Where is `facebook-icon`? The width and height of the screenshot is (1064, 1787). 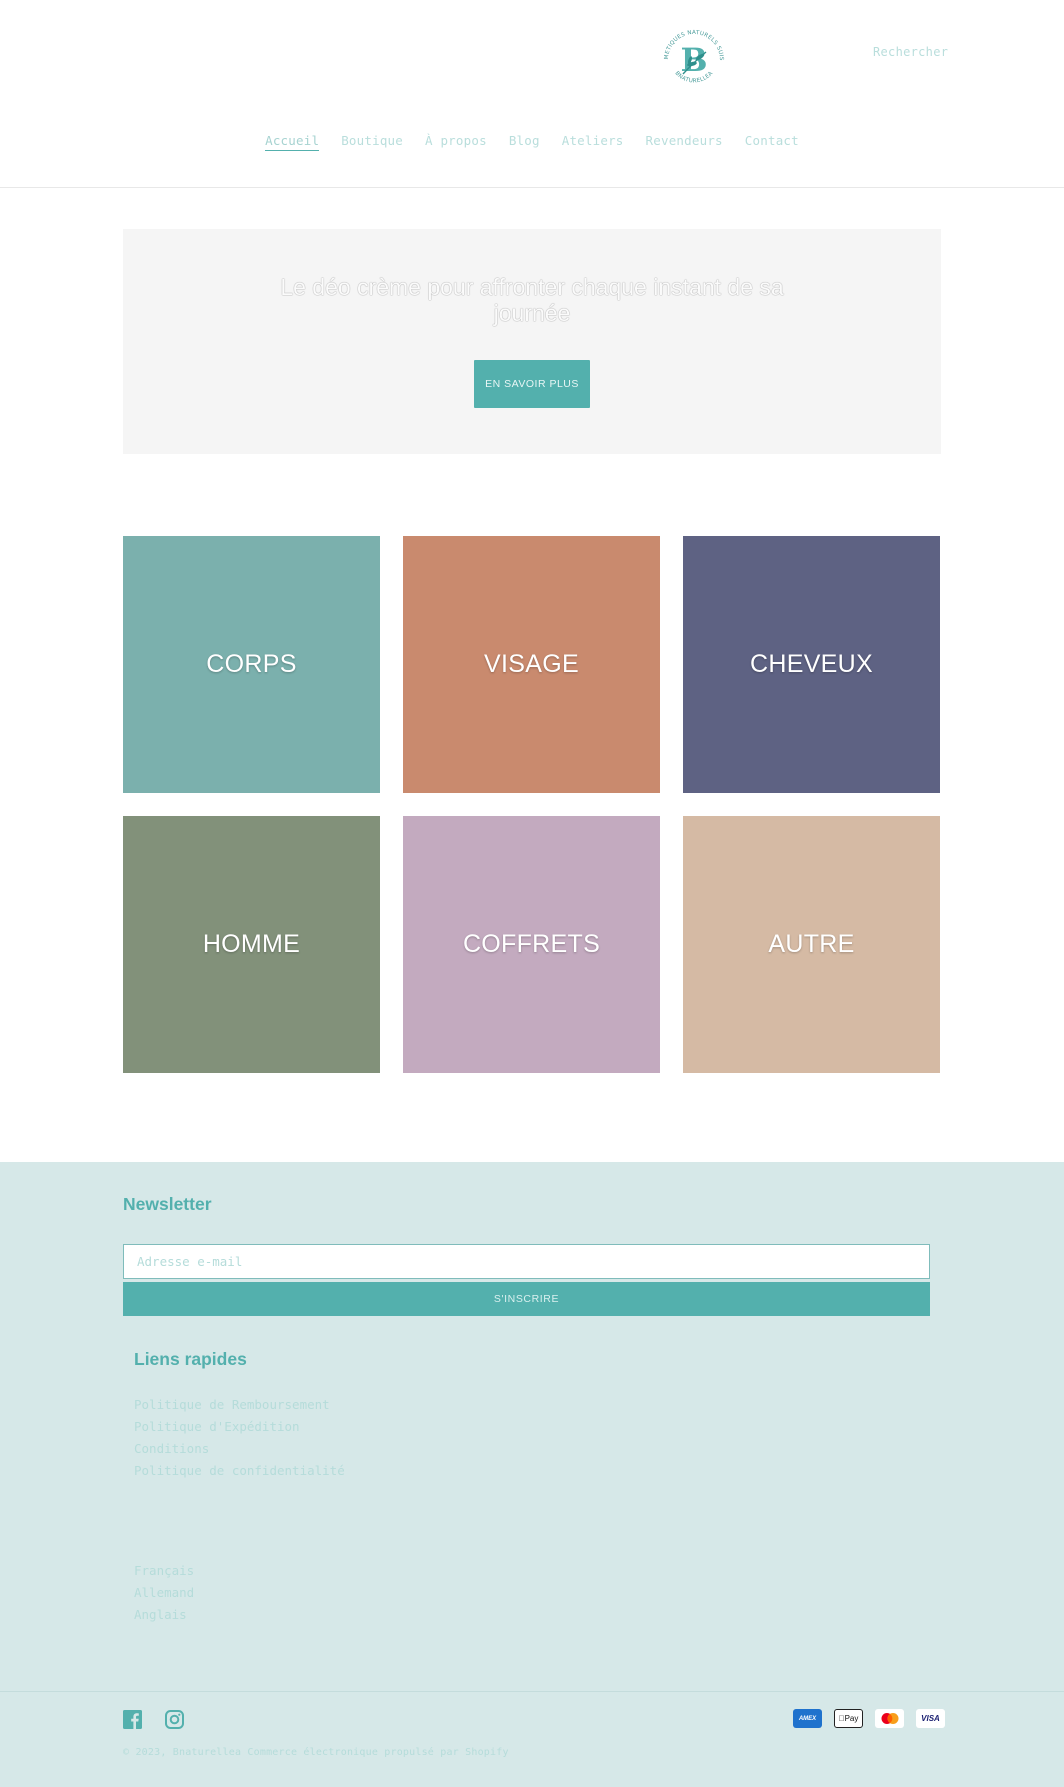 facebook-icon is located at coordinates (132, 1719).